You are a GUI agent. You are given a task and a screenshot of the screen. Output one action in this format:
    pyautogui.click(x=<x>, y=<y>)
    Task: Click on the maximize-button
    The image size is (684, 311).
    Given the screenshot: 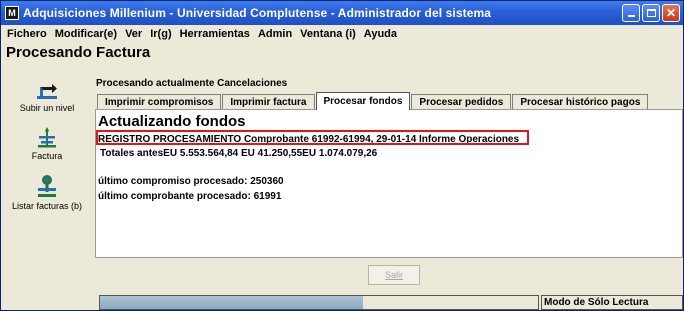 What is the action you would take?
    pyautogui.click(x=651, y=13)
    